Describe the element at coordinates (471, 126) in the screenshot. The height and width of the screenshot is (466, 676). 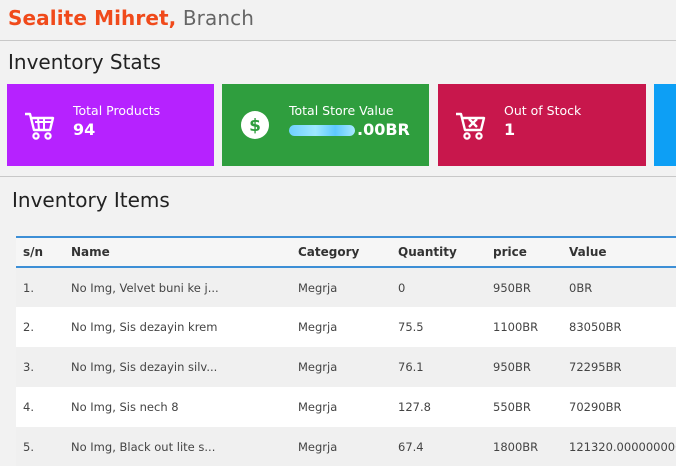
I see `cart-remove-icon` at that location.